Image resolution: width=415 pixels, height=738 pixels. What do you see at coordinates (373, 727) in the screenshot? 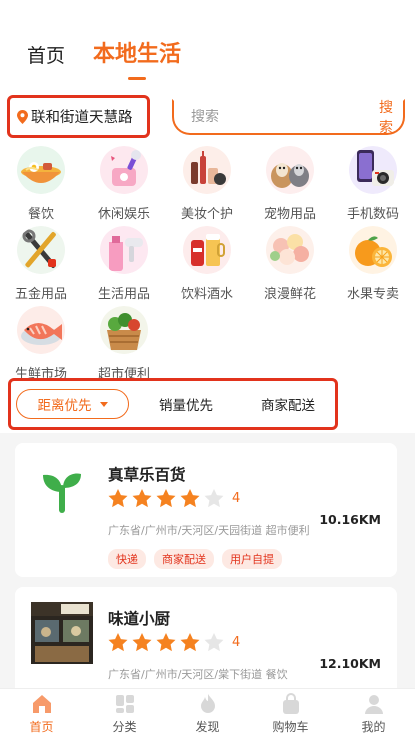
I see `nav-label: 我的` at bounding box center [373, 727].